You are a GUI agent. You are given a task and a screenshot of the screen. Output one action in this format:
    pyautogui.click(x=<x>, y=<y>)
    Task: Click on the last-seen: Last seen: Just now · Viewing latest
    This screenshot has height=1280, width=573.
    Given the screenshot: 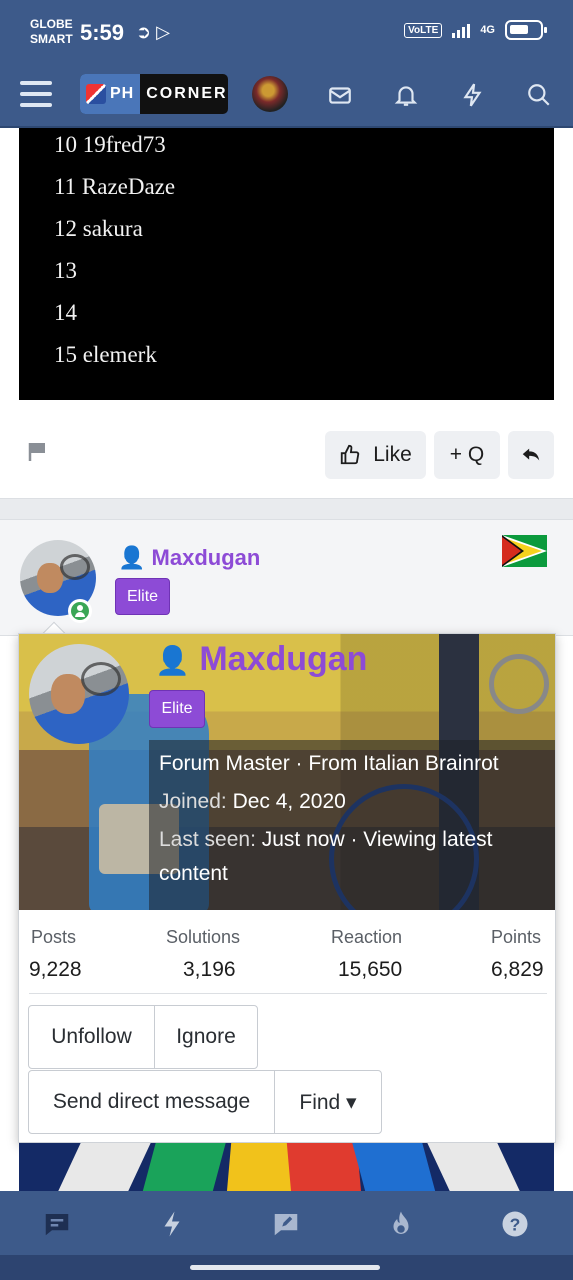 What is the action you would take?
    pyautogui.click(x=326, y=839)
    